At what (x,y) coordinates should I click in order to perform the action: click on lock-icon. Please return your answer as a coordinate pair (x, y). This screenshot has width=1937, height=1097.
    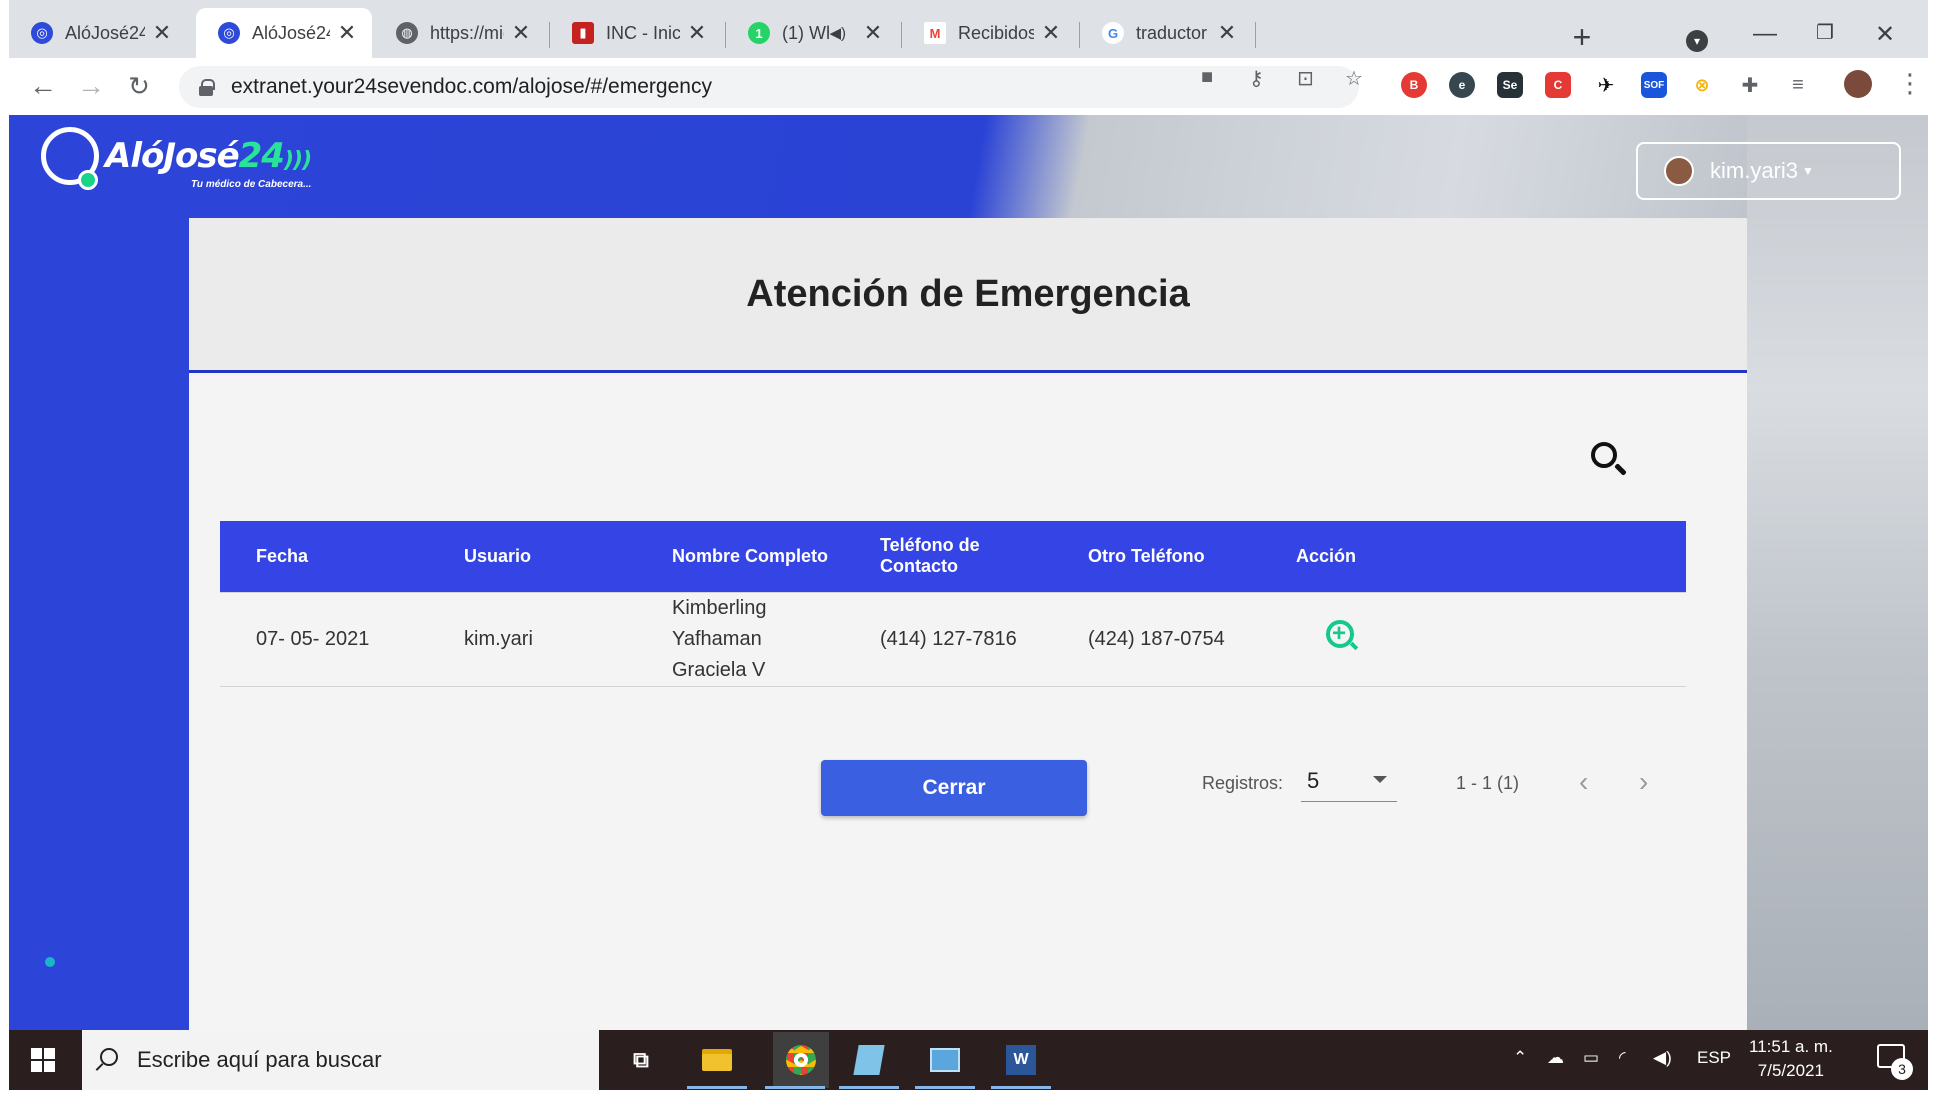
    Looking at the image, I should click on (207, 87).